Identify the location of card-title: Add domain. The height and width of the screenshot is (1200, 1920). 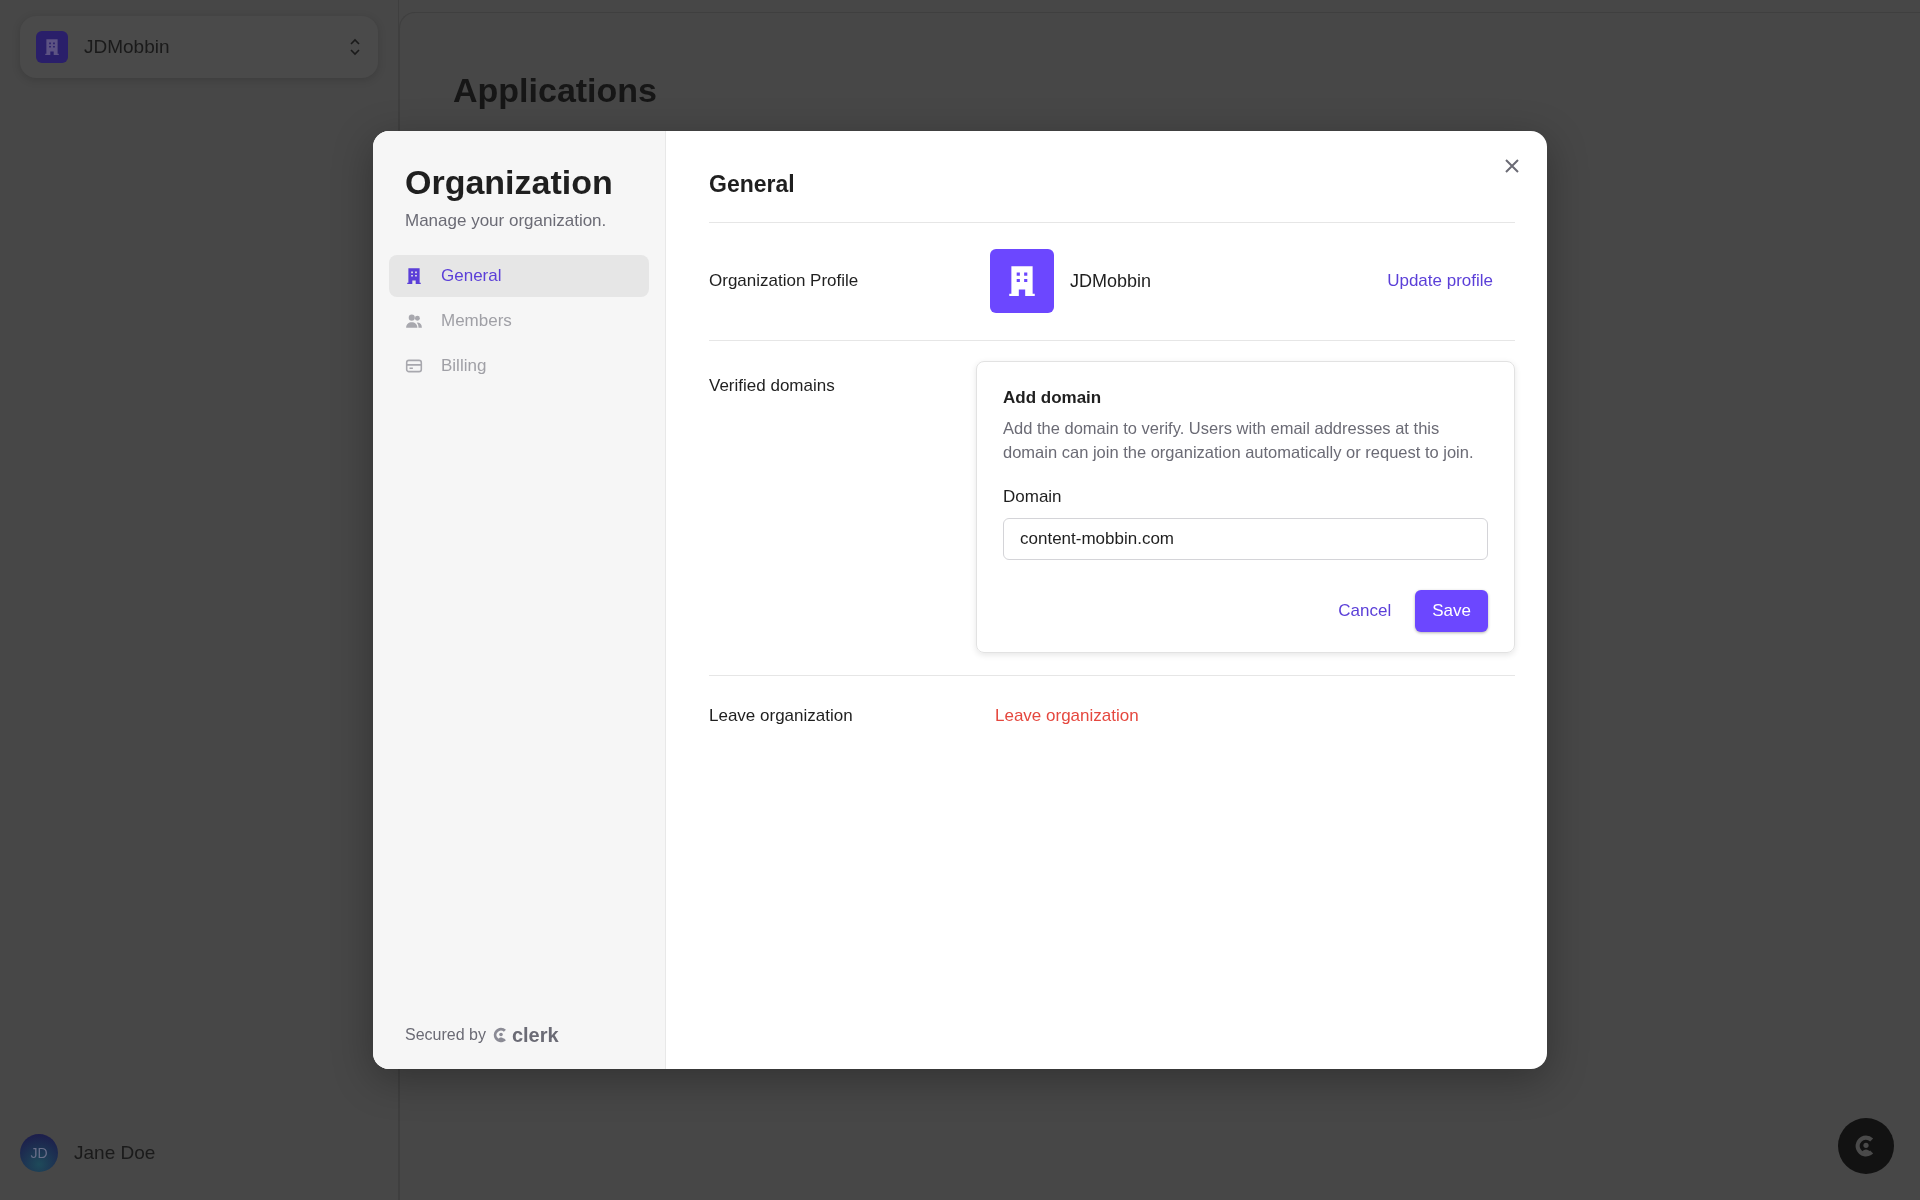
(1053, 397).